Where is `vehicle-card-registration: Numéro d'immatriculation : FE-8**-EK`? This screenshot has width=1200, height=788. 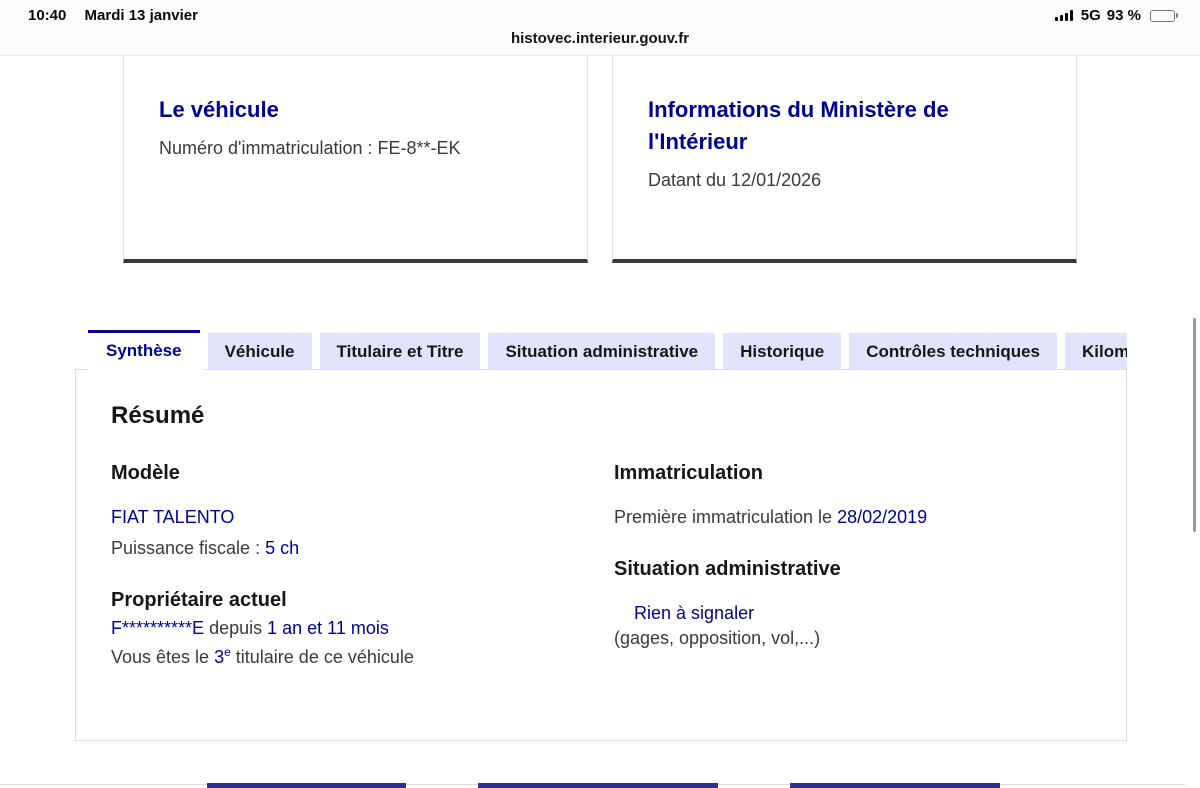
vehicle-card-registration: Numéro d'immatriculation : FE-8**-EK is located at coordinates (310, 148).